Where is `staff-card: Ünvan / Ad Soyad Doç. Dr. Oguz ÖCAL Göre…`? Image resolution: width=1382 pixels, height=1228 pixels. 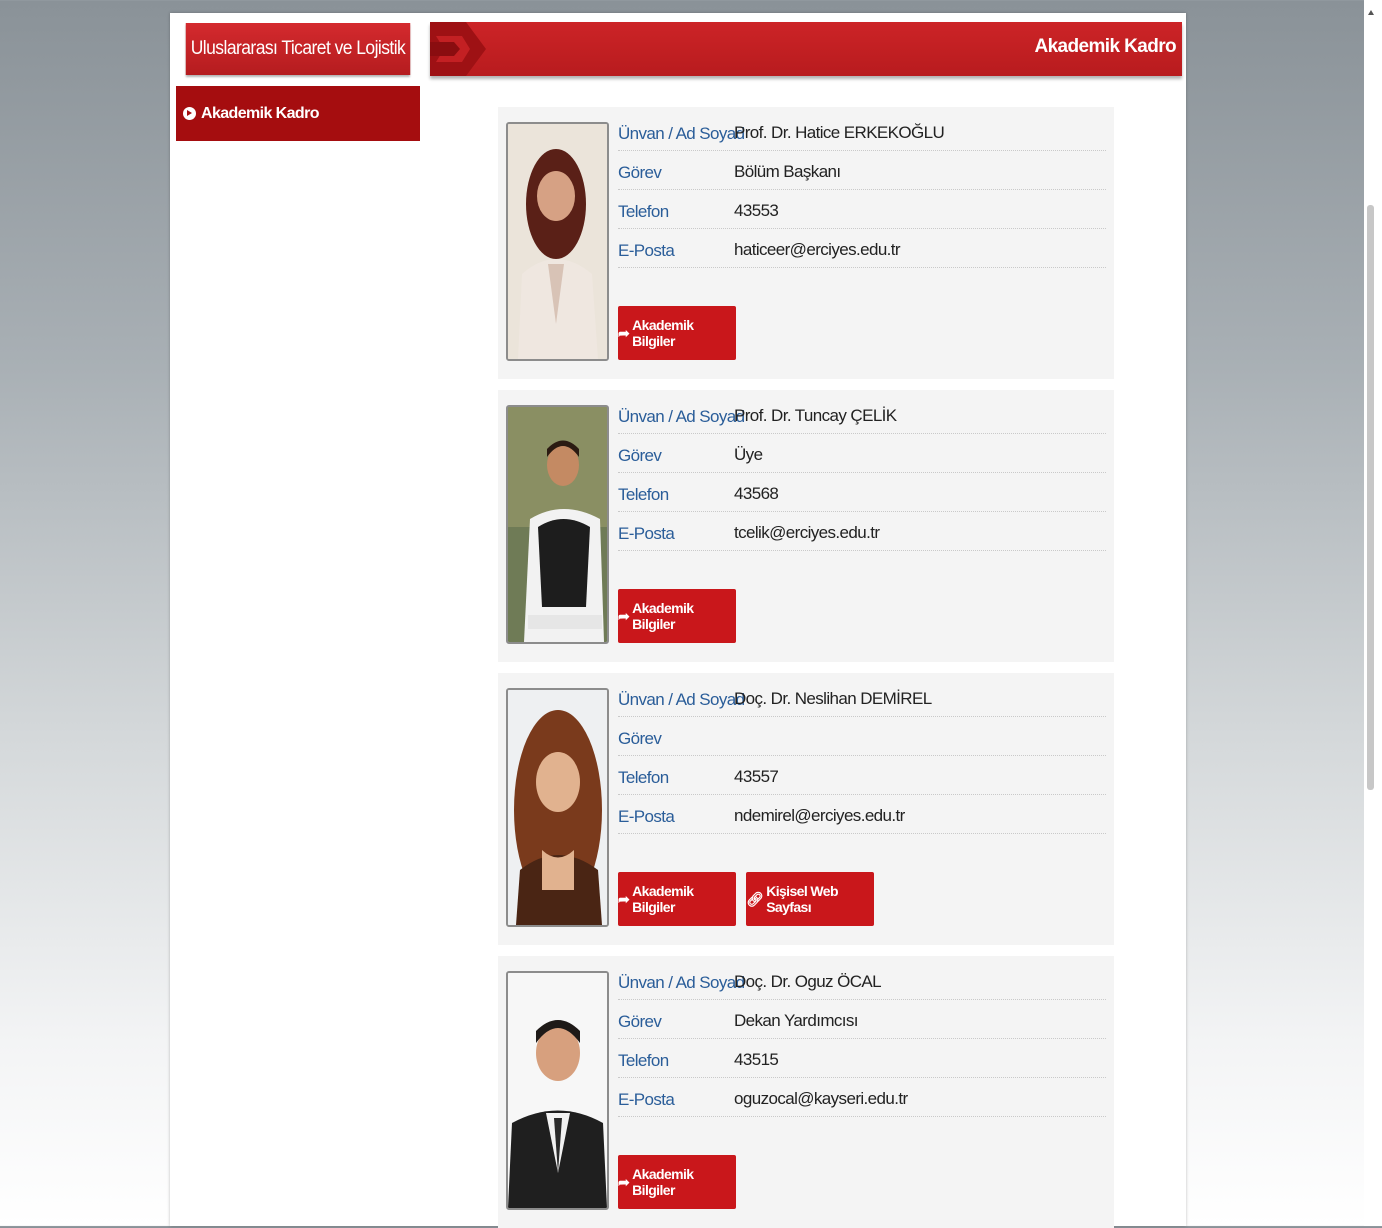 staff-card: Ünvan / Ad Soyad Doç. Dr. Oguz ÖCAL Göre… is located at coordinates (806, 1092).